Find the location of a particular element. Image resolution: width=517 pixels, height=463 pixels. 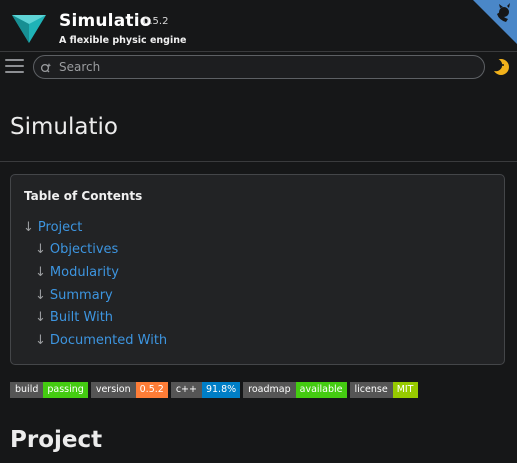

toc-item-objectives: ↓ Objectives is located at coordinates (76, 249).